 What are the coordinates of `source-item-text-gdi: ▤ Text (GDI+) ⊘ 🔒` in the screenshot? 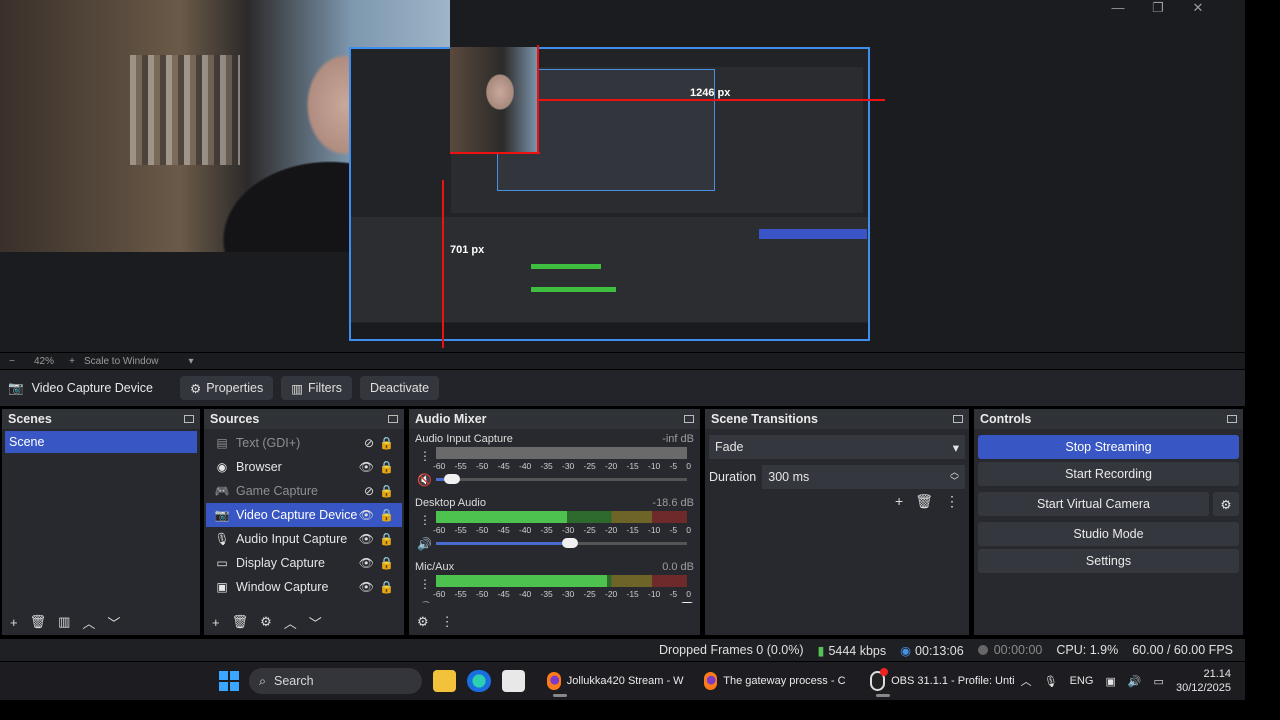 It's located at (304, 443).